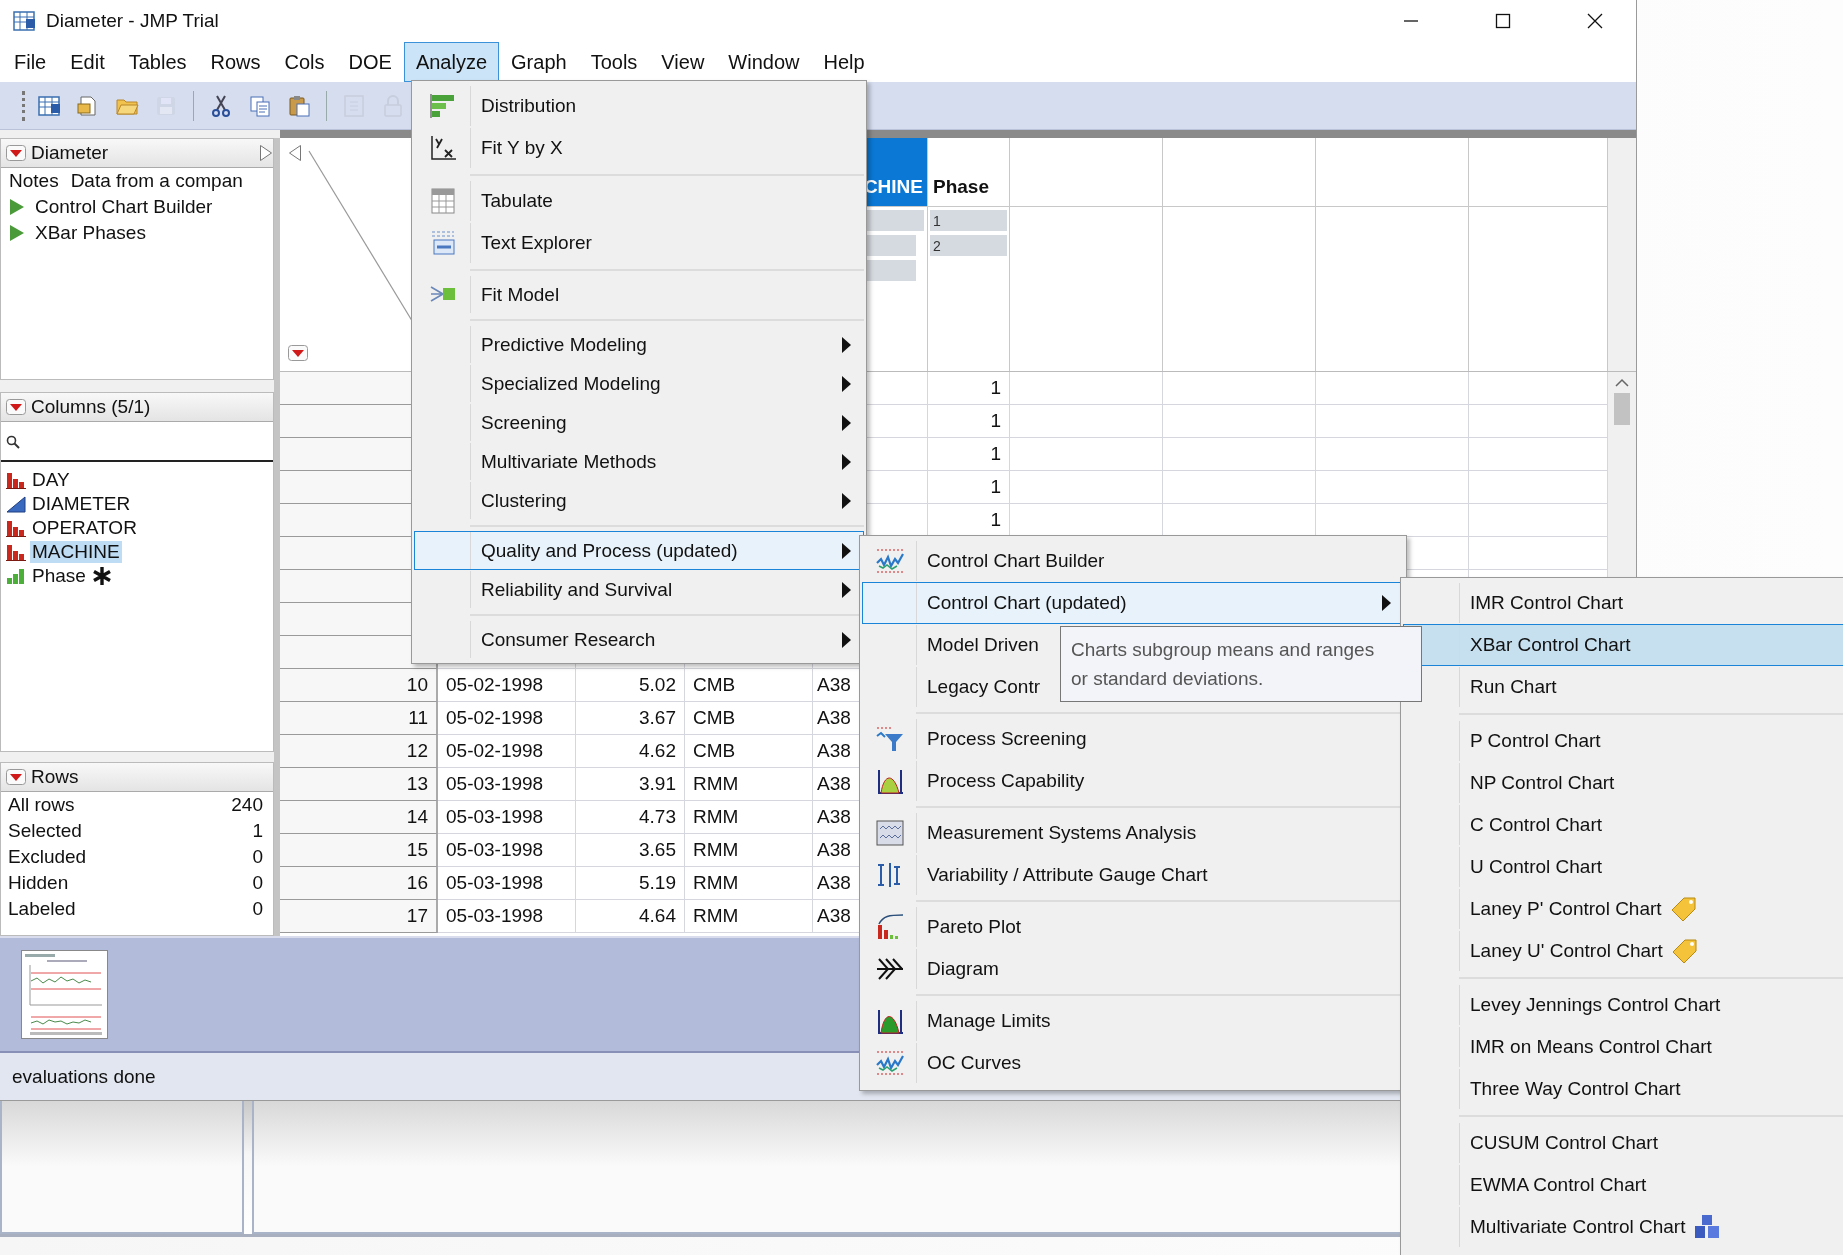  I want to click on row-header-cell: 12, so click(359, 751).